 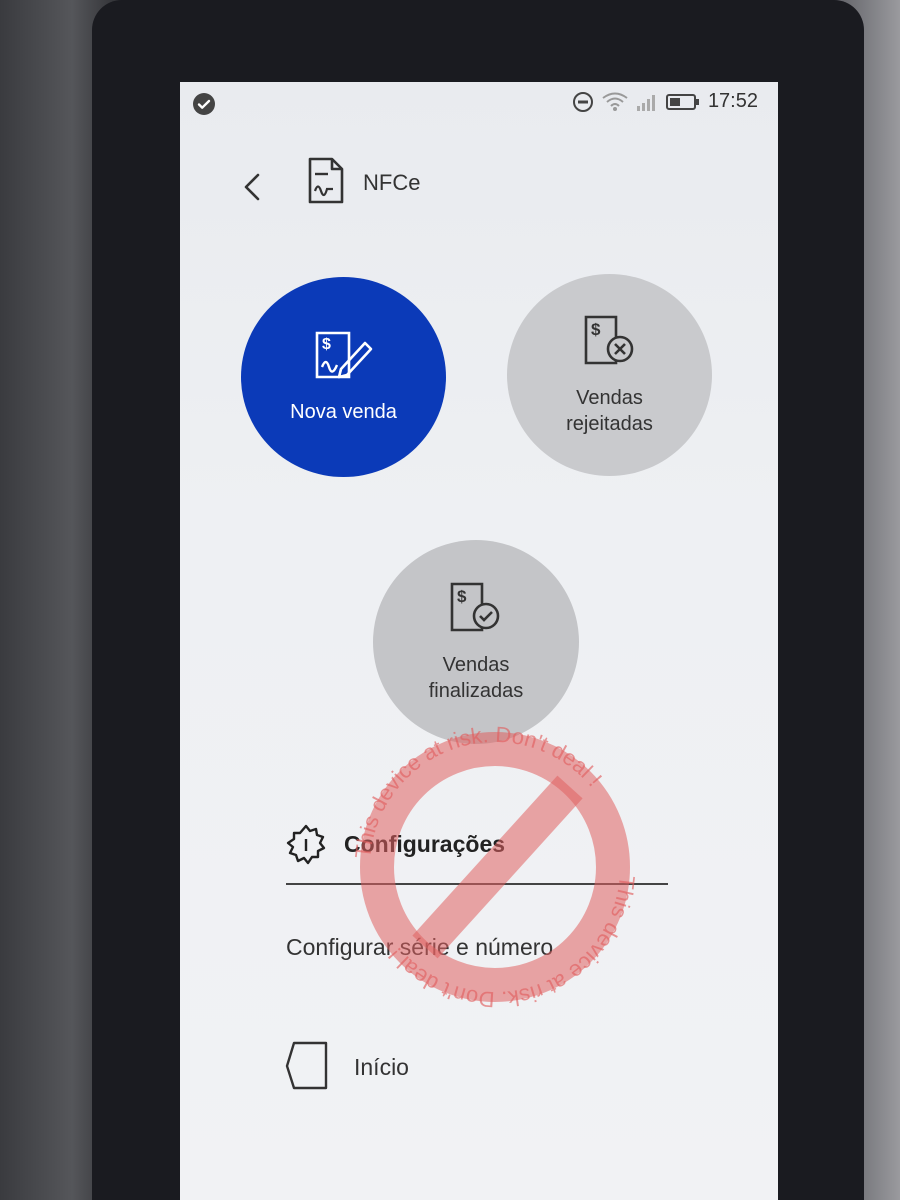 I want to click on status-right: 17:52, so click(x=665, y=101).